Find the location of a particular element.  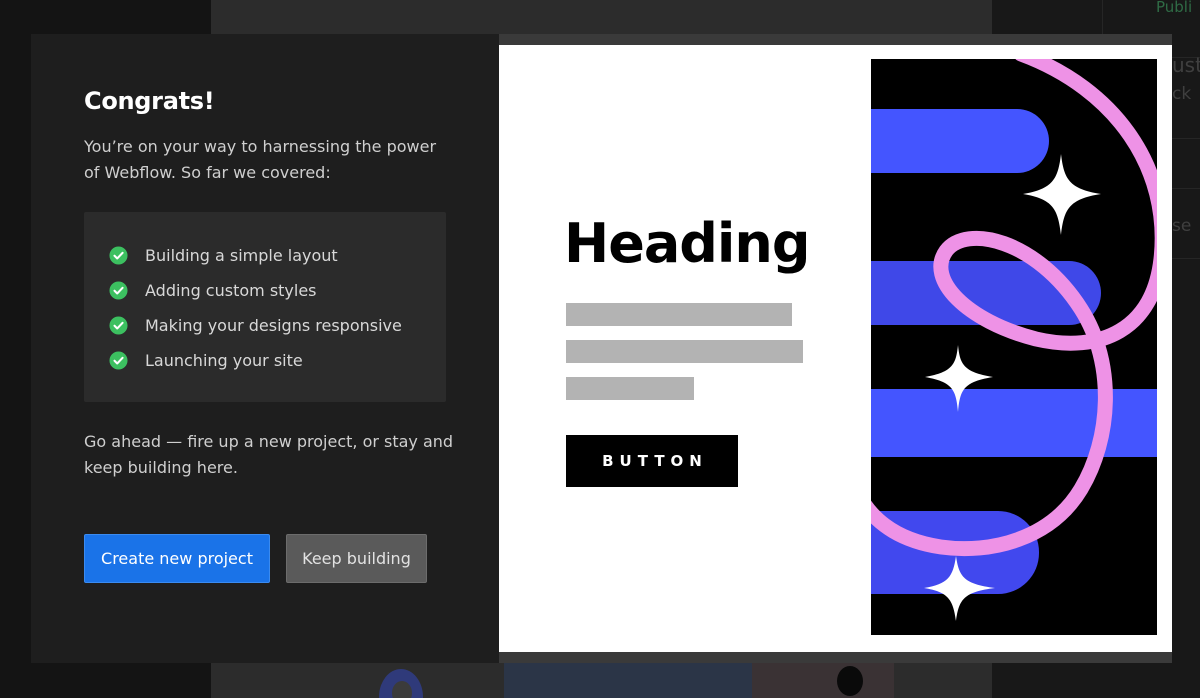

checklist-item-label: Launching your site is located at coordinates (224, 360).